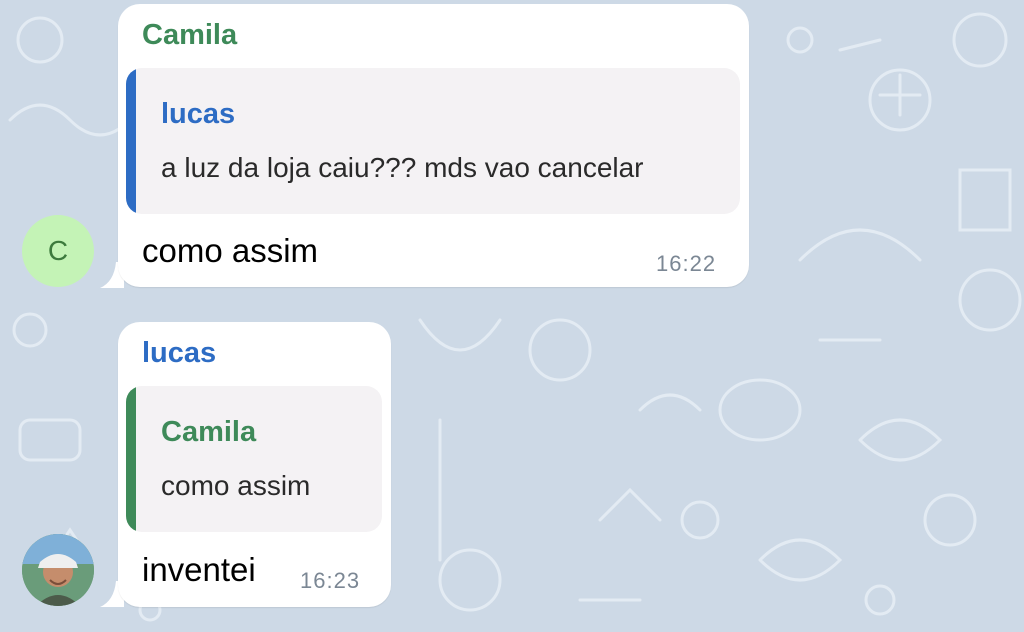  I want to click on avatar: C, so click(58, 251).